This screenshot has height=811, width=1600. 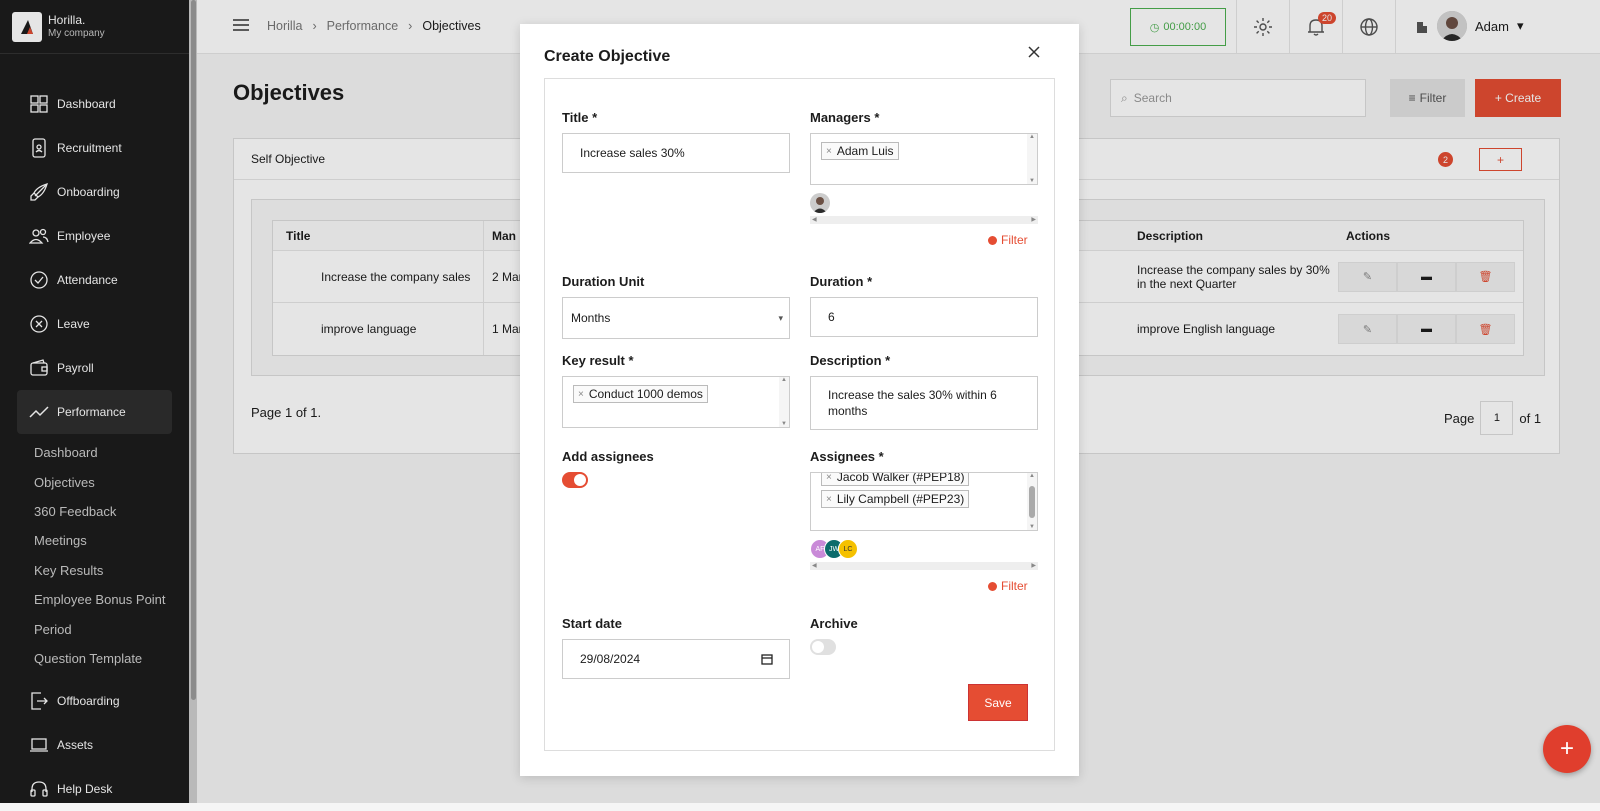 I want to click on managers-label: Managers *, so click(x=924, y=117).